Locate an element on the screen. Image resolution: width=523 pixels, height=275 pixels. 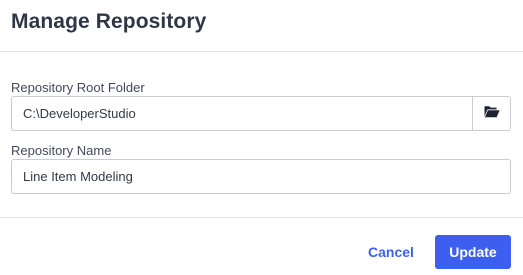
folder-open-icon is located at coordinates (492, 114).